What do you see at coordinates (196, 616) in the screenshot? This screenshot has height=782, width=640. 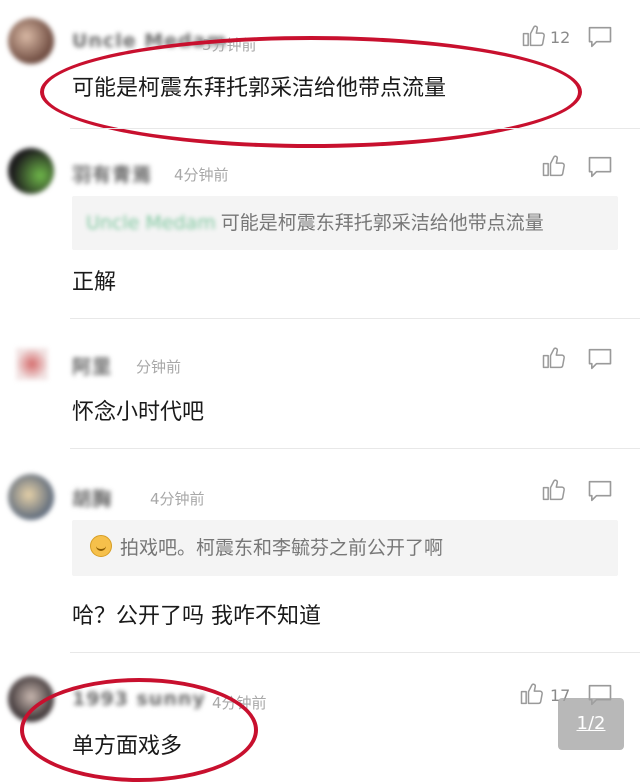 I see `comment-text: 哈？公开了吗 我咋不知道` at bounding box center [196, 616].